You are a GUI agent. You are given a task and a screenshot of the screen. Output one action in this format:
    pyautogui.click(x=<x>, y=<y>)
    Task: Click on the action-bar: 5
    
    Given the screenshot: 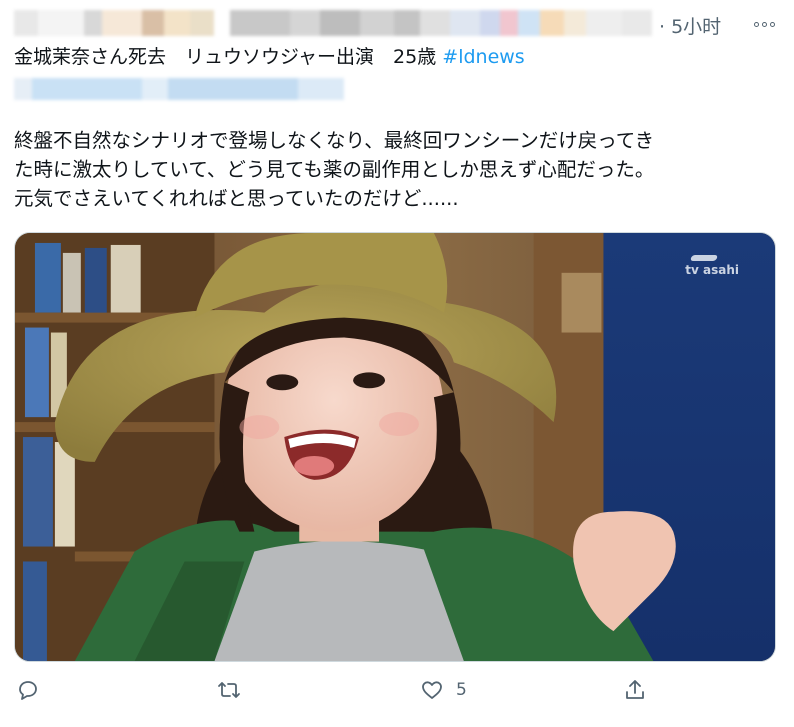 What is the action you would take?
    pyautogui.click(x=399, y=692)
    